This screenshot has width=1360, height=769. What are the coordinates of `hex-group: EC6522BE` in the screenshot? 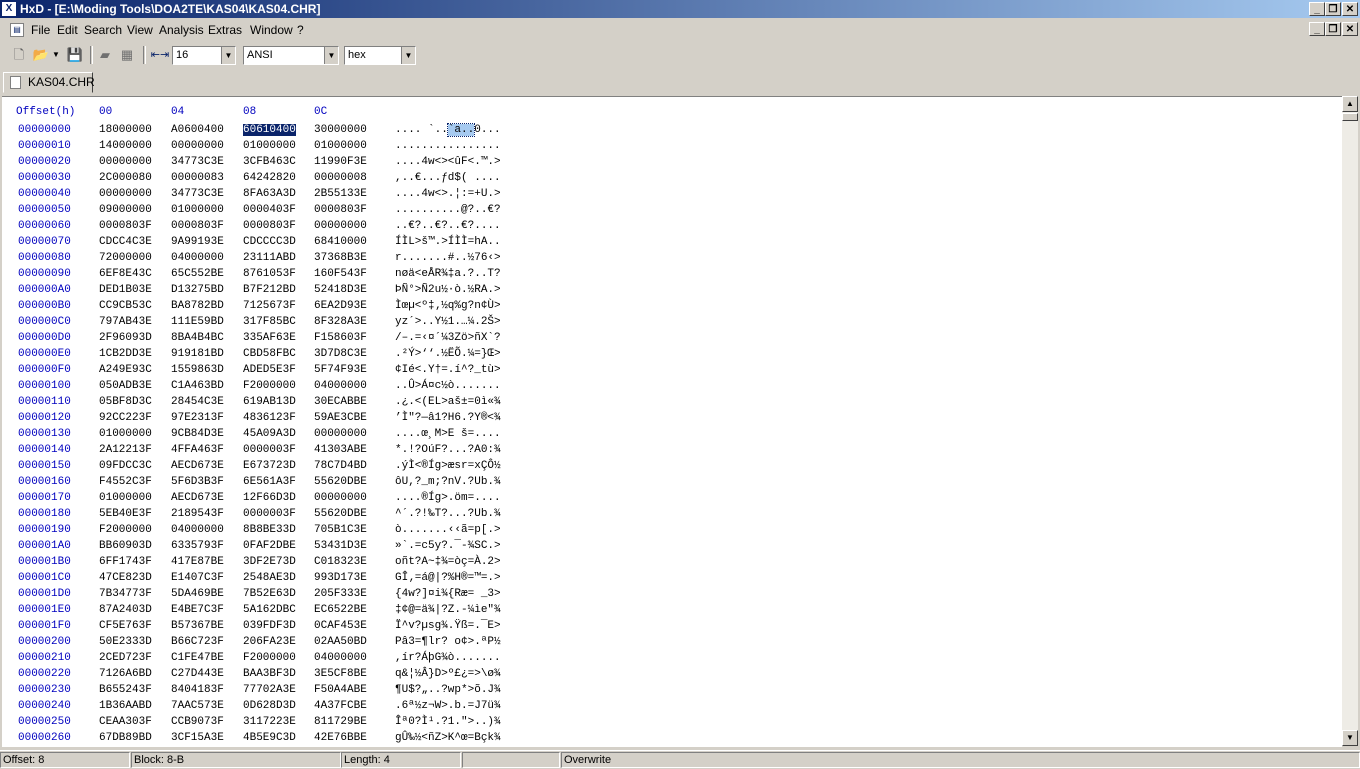 It's located at (340, 610).